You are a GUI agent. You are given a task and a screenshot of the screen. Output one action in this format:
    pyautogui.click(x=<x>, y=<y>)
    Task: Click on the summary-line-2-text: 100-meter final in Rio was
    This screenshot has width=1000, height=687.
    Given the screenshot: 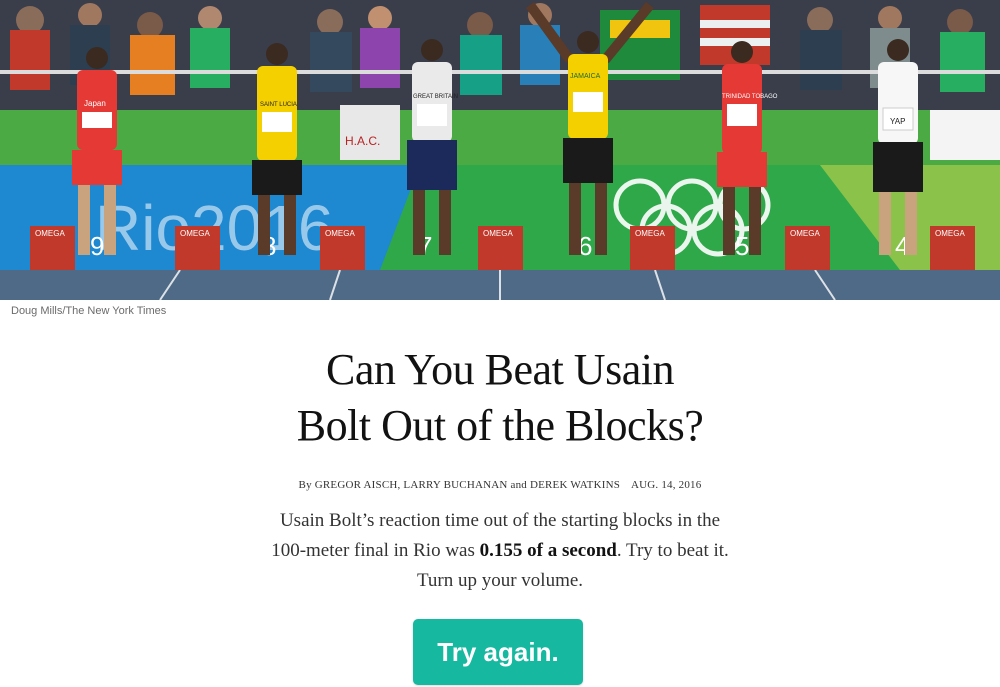 What is the action you would take?
    pyautogui.click(x=375, y=550)
    